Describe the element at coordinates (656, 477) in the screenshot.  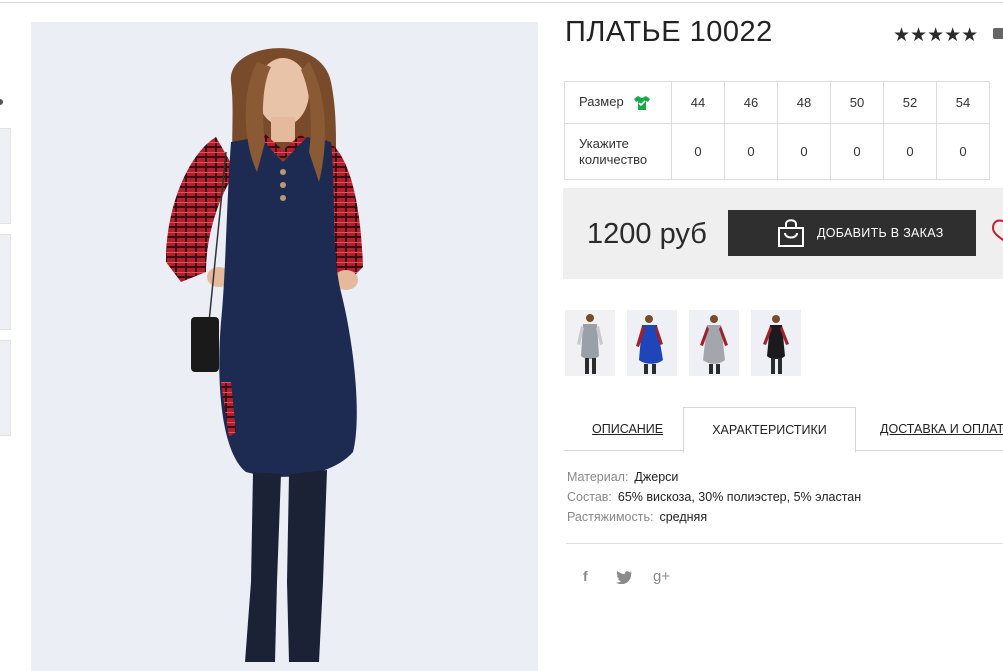
I see `spec-value: Джерси` at that location.